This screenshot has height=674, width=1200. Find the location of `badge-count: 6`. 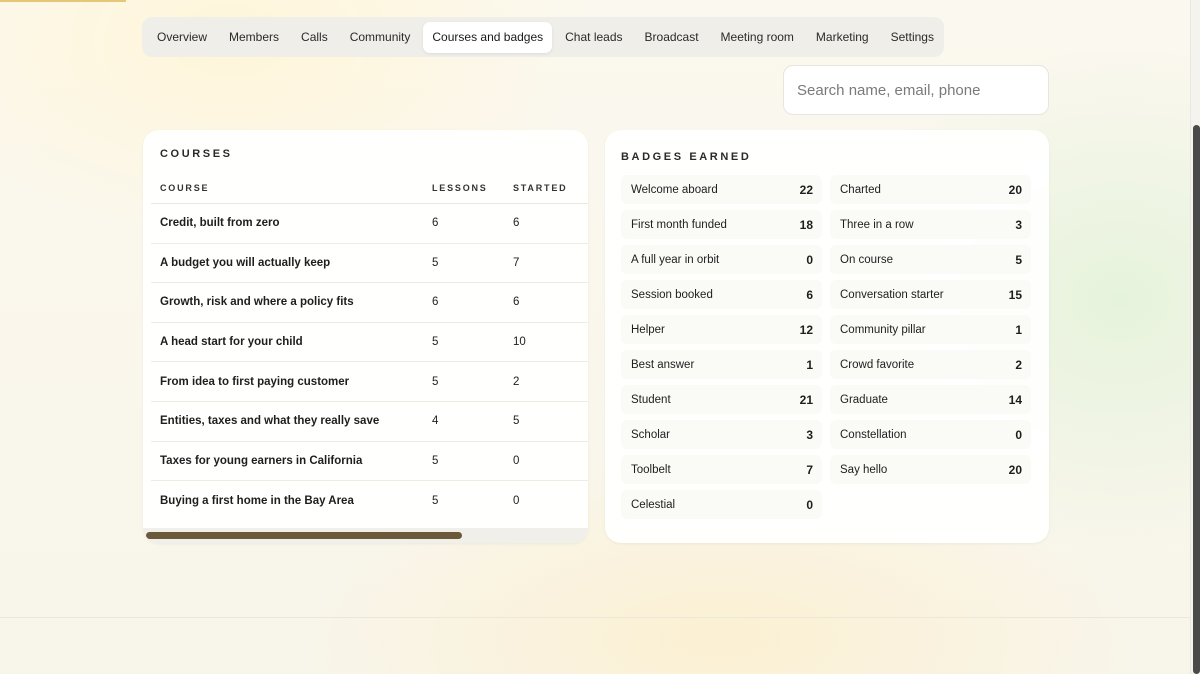

badge-count: 6 is located at coordinates (809, 294).